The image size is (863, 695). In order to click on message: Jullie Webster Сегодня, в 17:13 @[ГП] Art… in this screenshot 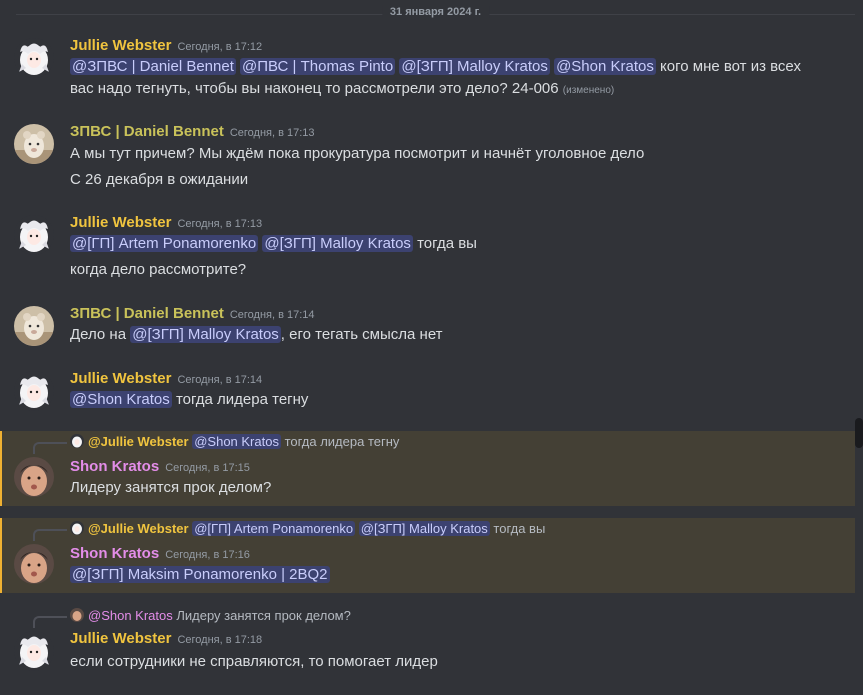, I will do `click(427, 247)`.